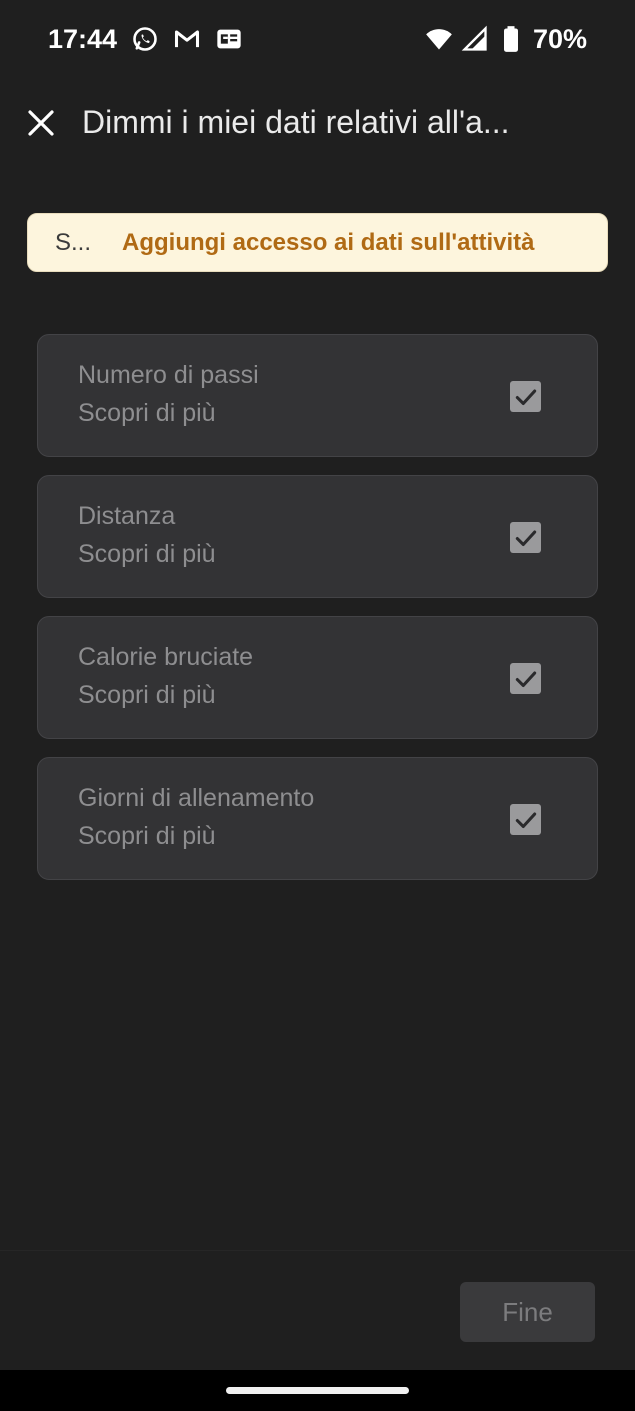 The height and width of the screenshot is (1411, 635). I want to click on status-right: 70%, so click(506, 39).